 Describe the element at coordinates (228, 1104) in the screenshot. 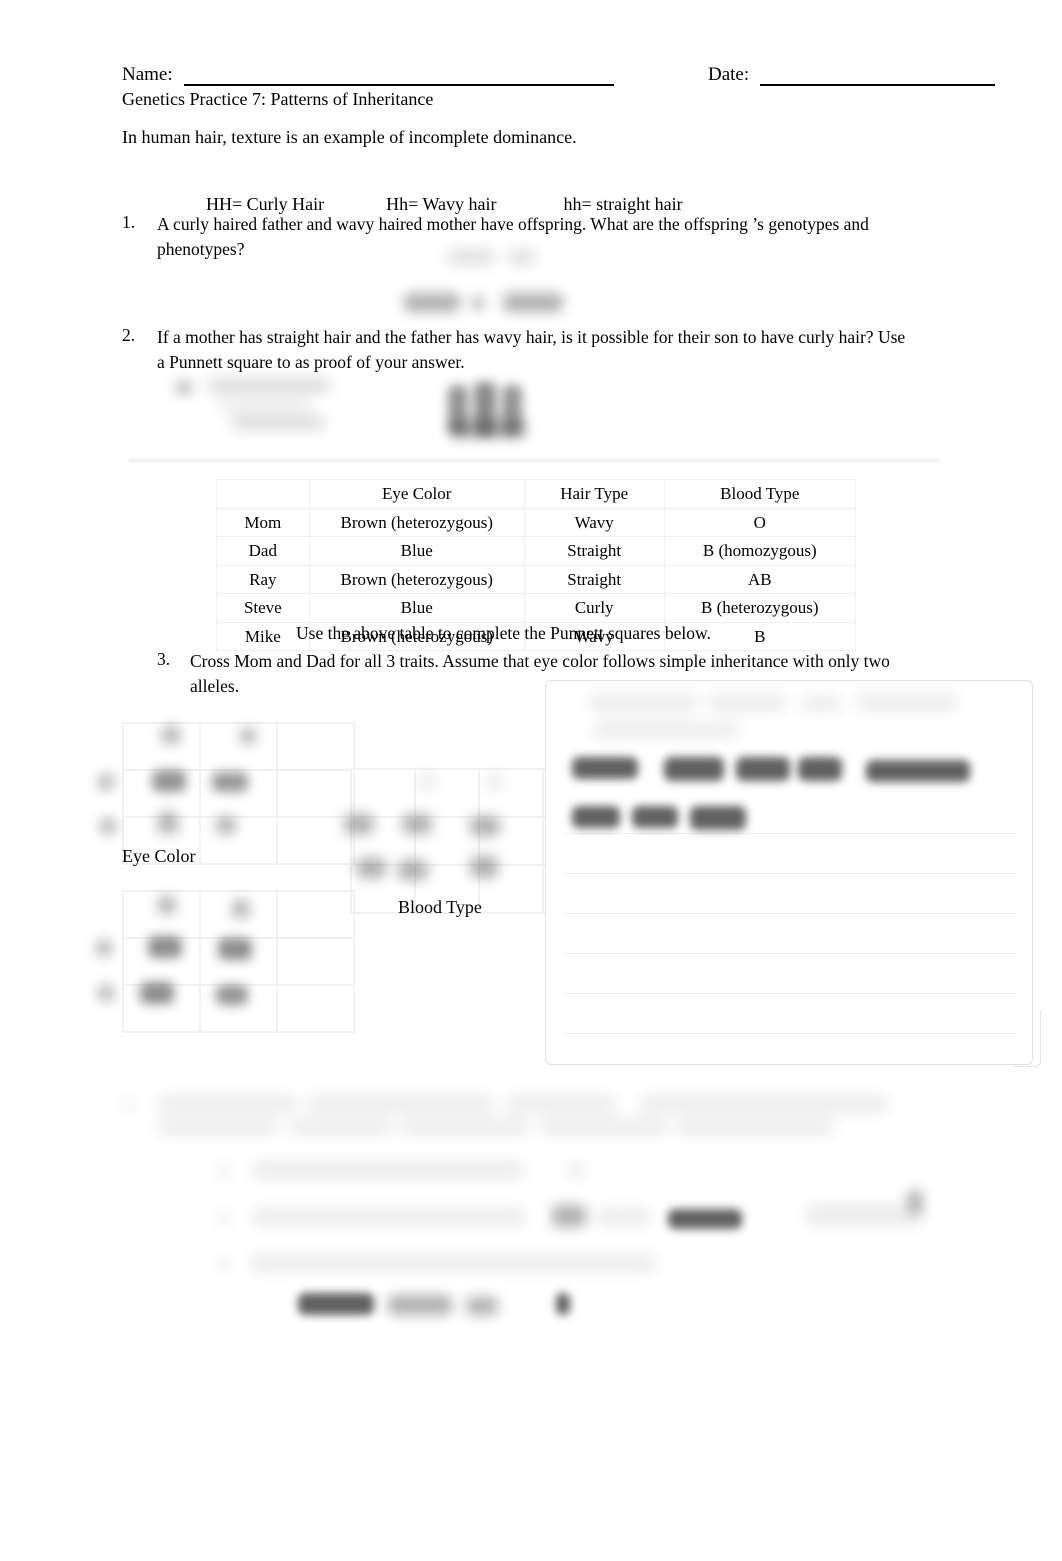

I see `handwriting-q4-l1-a` at that location.